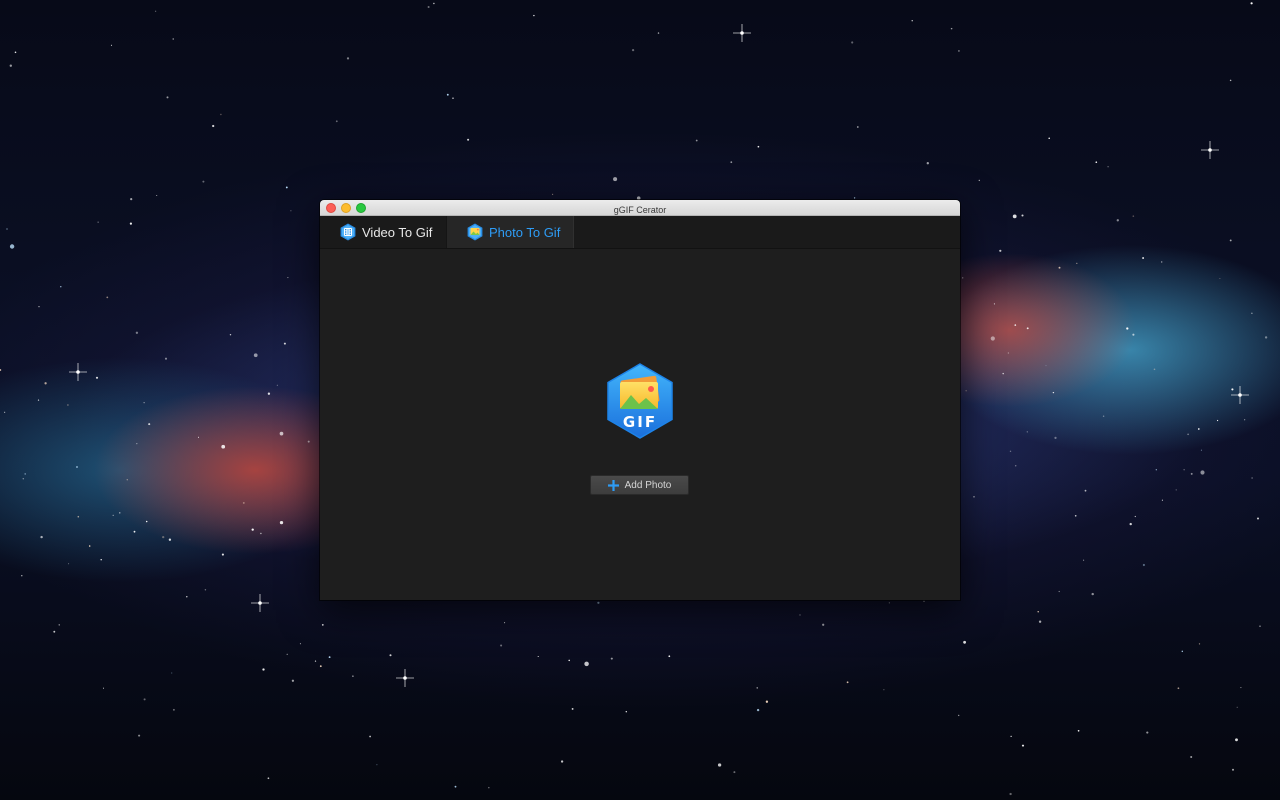  What do you see at coordinates (383, 232) in the screenshot?
I see `tab-video-to-gif: Video To Gif` at bounding box center [383, 232].